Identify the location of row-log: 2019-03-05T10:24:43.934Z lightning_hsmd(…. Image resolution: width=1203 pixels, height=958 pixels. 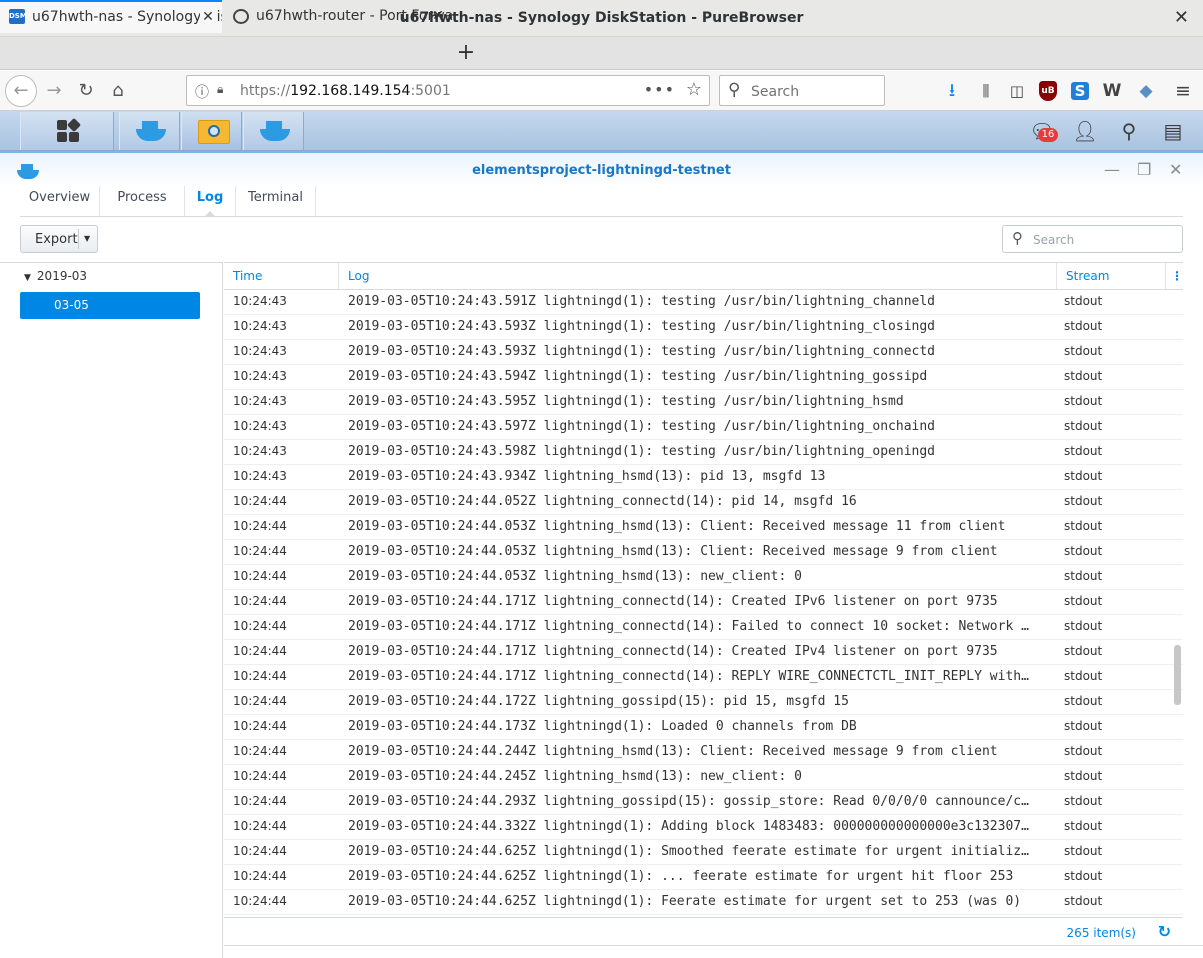
(587, 476).